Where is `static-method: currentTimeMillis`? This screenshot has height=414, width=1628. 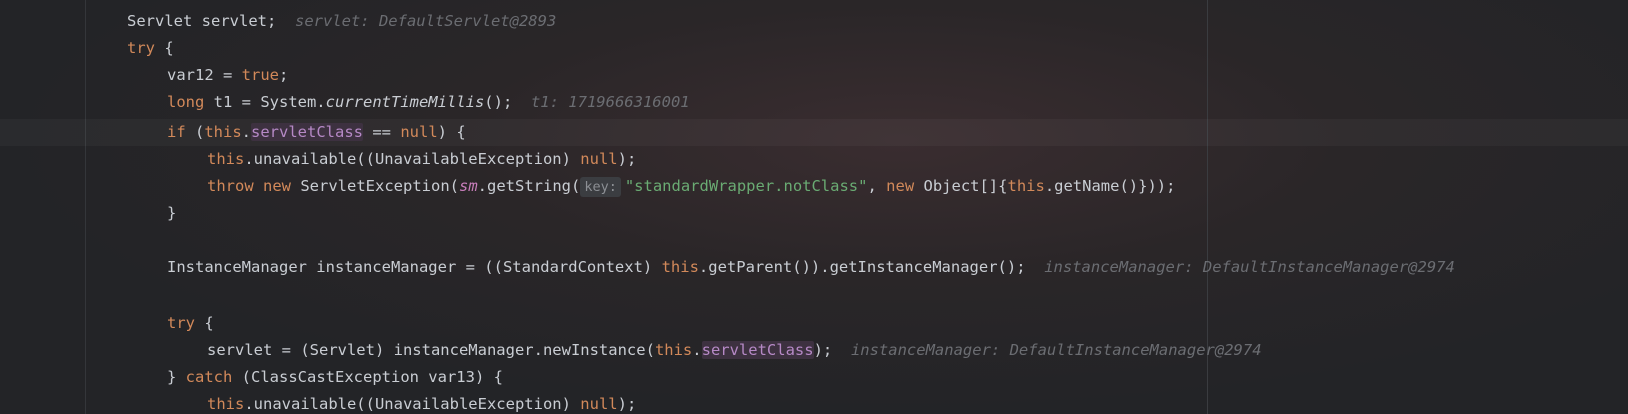 static-method: currentTimeMillis is located at coordinates (405, 102).